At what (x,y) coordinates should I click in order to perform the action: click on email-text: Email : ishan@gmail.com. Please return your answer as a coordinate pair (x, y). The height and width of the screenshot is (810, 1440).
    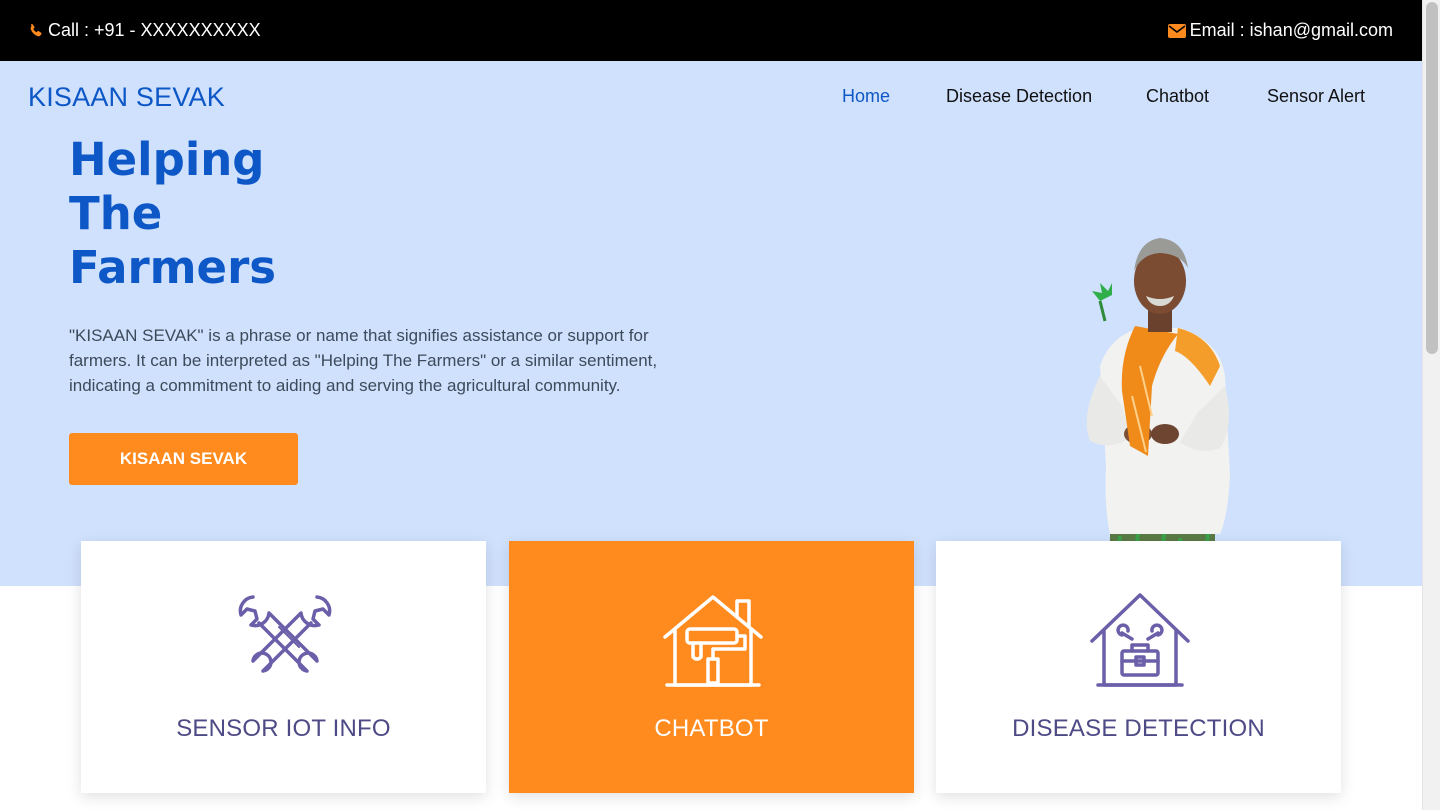
    Looking at the image, I should click on (1291, 30).